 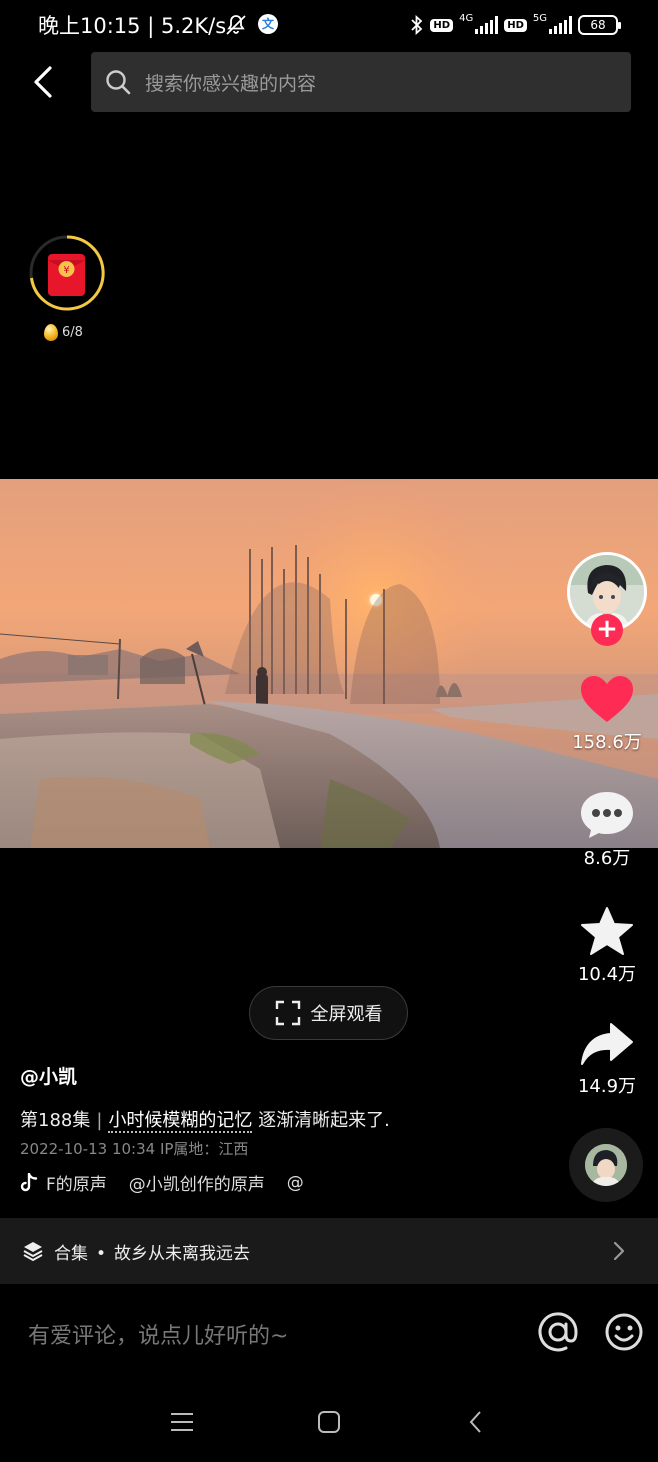 What do you see at coordinates (607, 974) in the screenshot?
I see `favorite-count: 10.4万` at bounding box center [607, 974].